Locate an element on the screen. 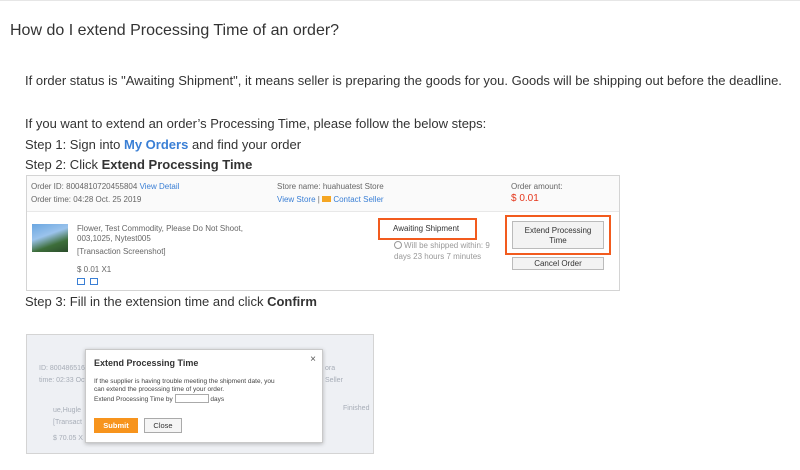  message-icon is located at coordinates (94, 281).